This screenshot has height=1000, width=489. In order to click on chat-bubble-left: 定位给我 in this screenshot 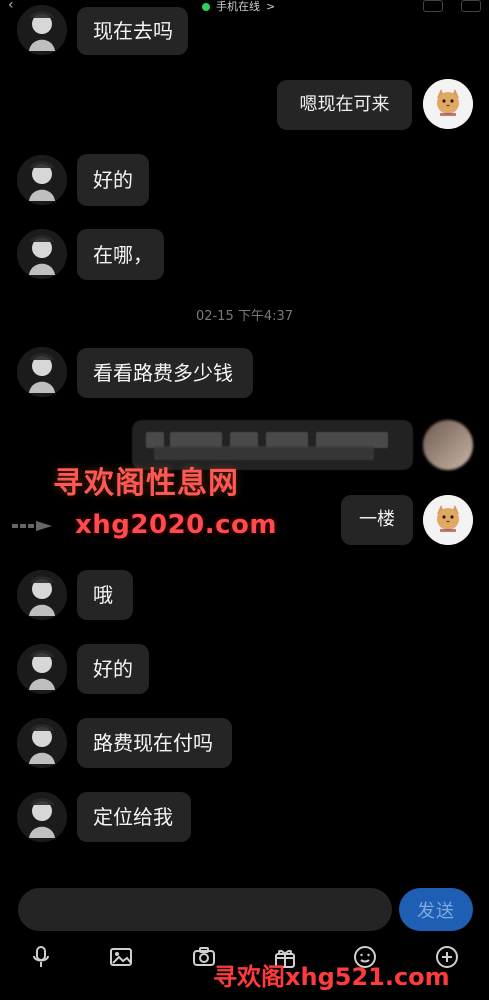, I will do `click(134, 817)`.